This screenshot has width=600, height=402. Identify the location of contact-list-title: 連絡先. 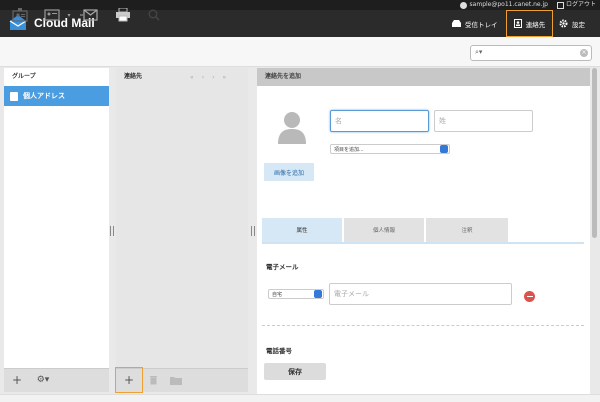
(133, 76).